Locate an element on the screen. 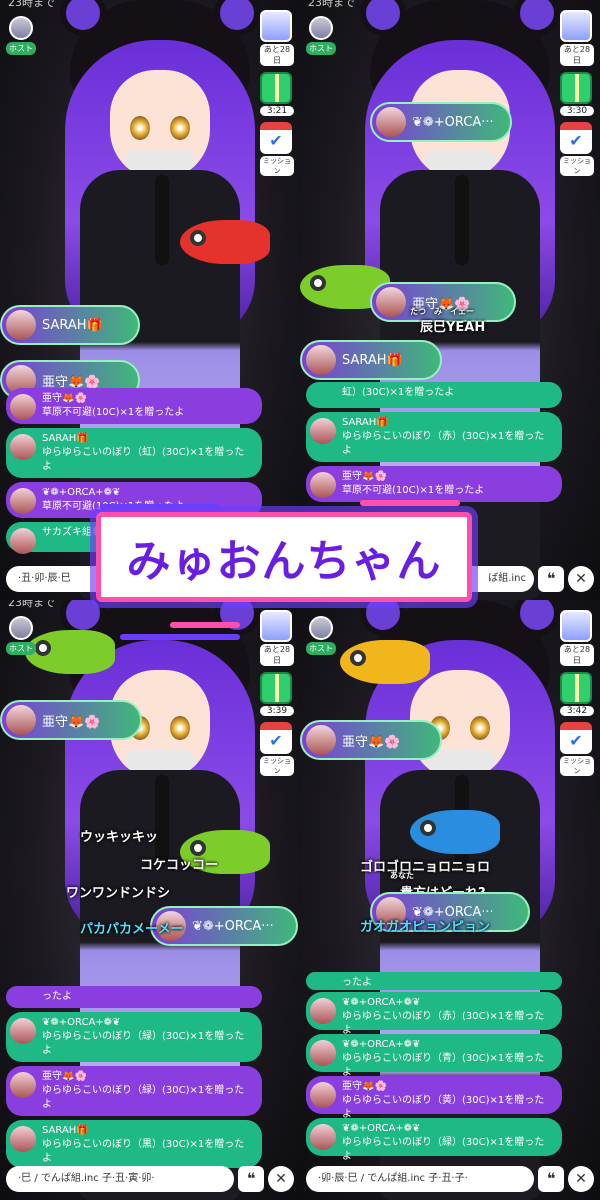 The image size is (600, 1200). gift-message: SARAH🎁 ゆらゆらこいのぼり（虹）(30C)×1を贈ったよ is located at coordinates (134, 453).